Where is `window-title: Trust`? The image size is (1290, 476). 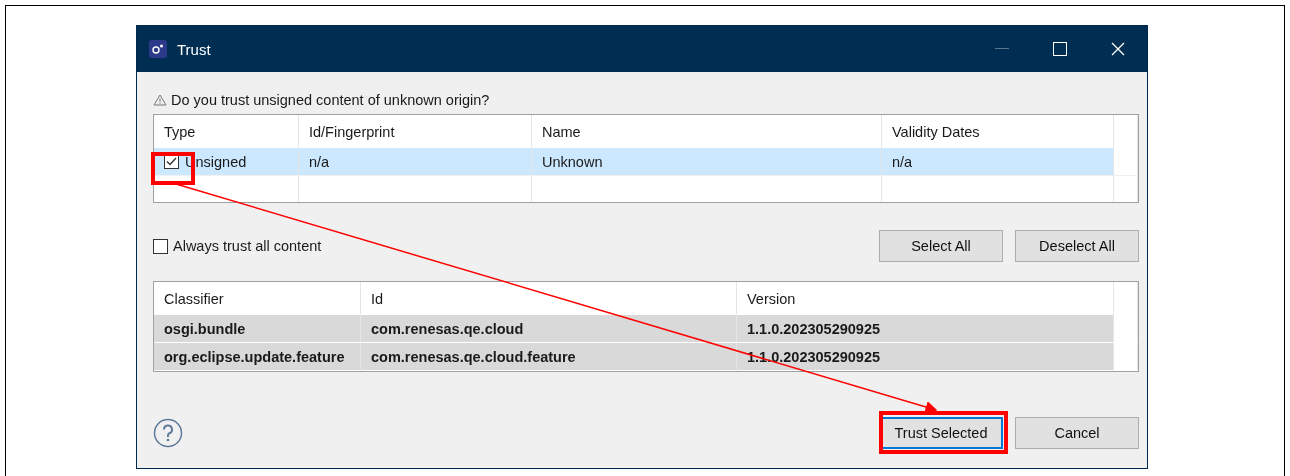 window-title: Trust is located at coordinates (194, 49).